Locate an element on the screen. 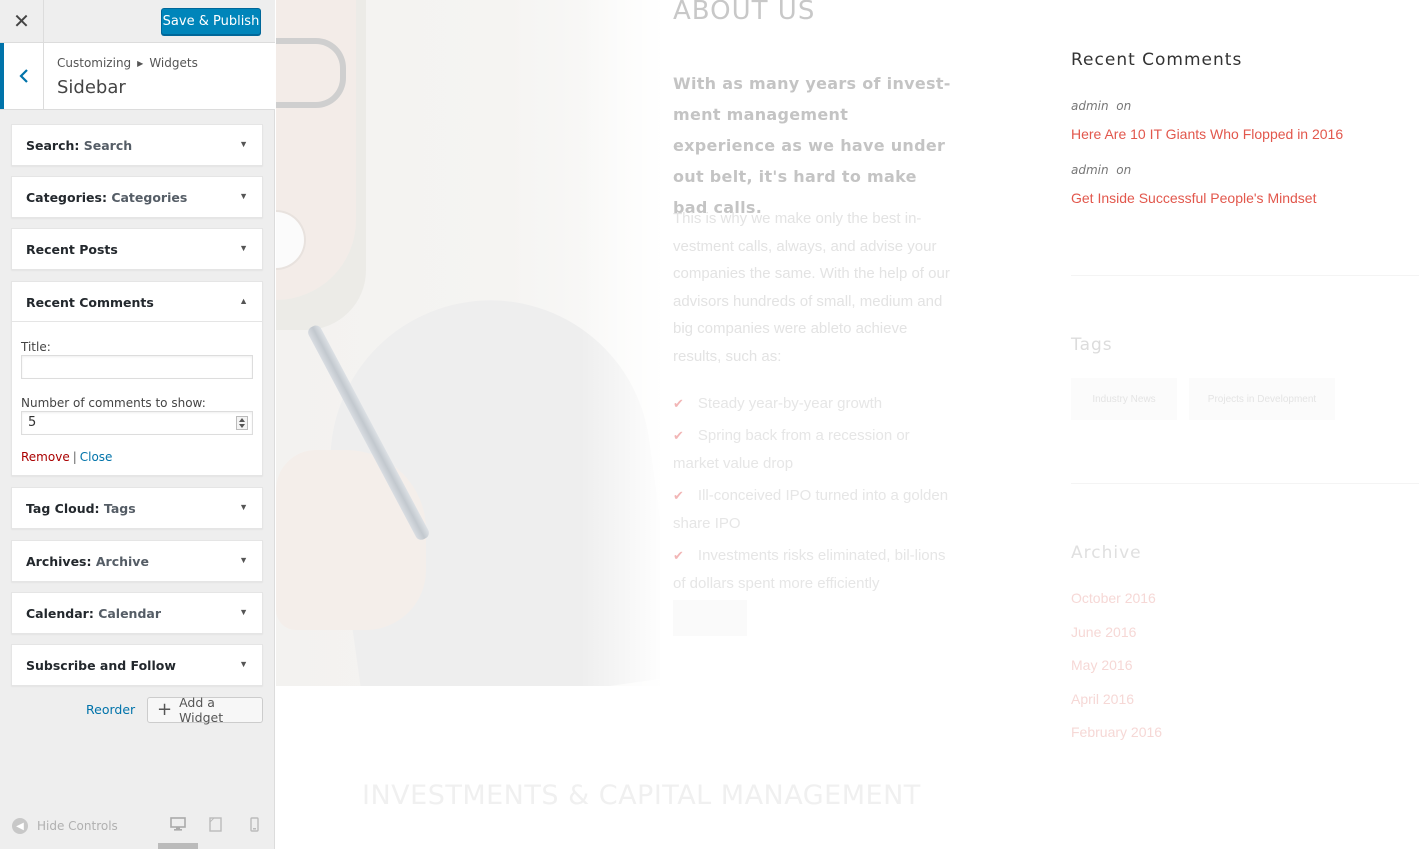 The image size is (1419, 849). chevron-left-icon is located at coordinates (23, 76).